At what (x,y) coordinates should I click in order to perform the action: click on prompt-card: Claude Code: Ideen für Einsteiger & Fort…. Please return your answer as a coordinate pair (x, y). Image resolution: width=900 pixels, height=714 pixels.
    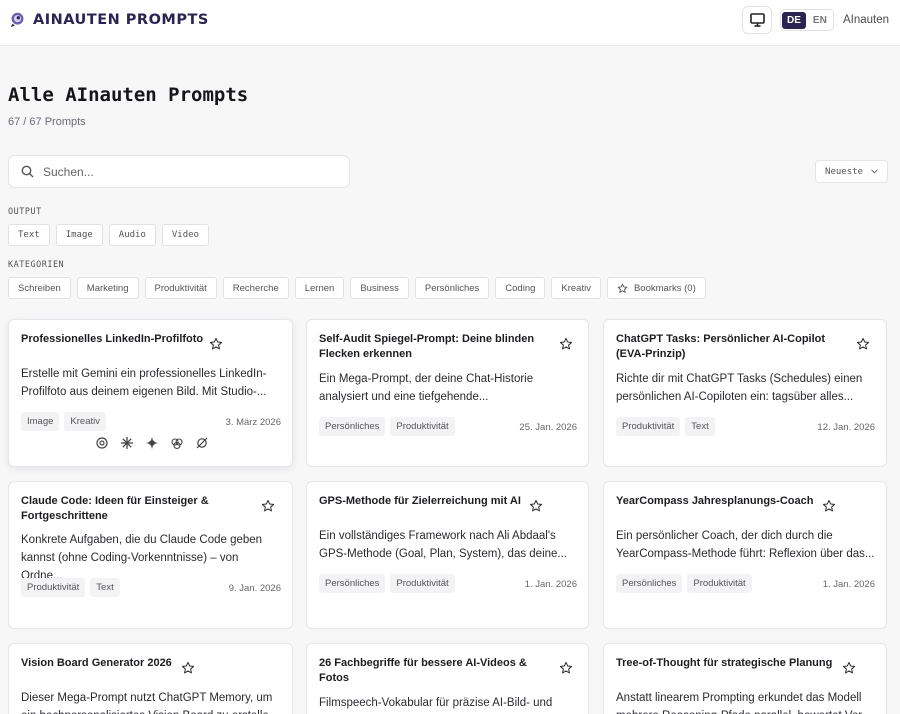
    Looking at the image, I should click on (150, 555).